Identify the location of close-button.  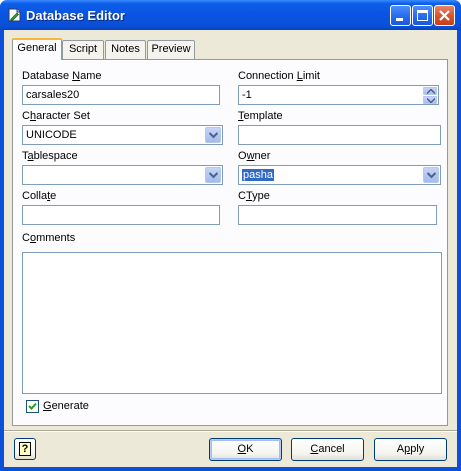
(444, 15).